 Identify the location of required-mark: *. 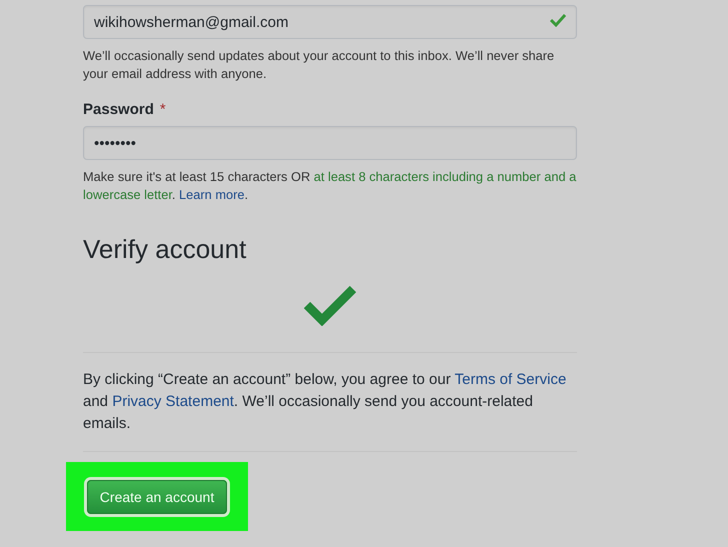
(163, 109).